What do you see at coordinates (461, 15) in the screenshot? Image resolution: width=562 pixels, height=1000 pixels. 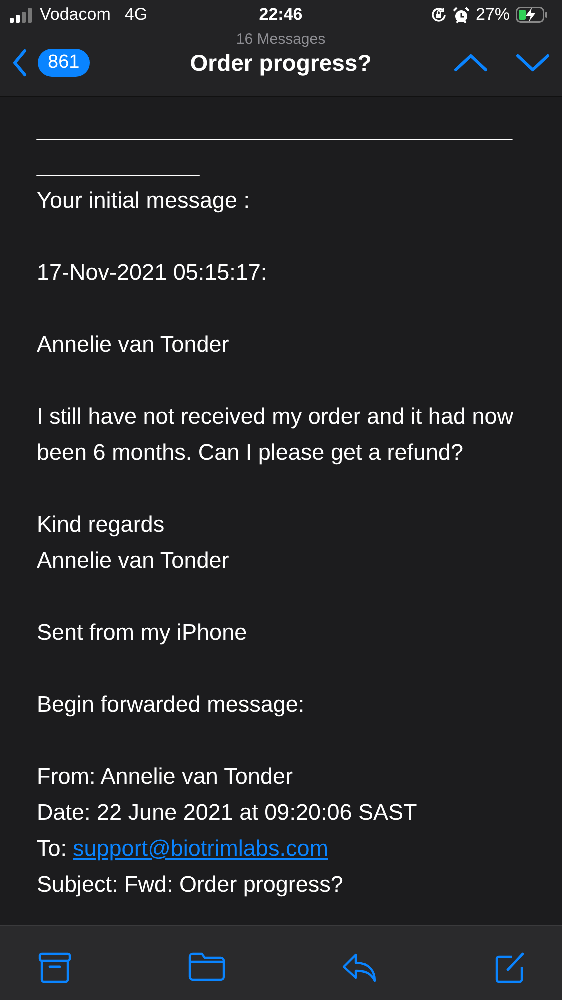 I see `alarm-icon` at bounding box center [461, 15].